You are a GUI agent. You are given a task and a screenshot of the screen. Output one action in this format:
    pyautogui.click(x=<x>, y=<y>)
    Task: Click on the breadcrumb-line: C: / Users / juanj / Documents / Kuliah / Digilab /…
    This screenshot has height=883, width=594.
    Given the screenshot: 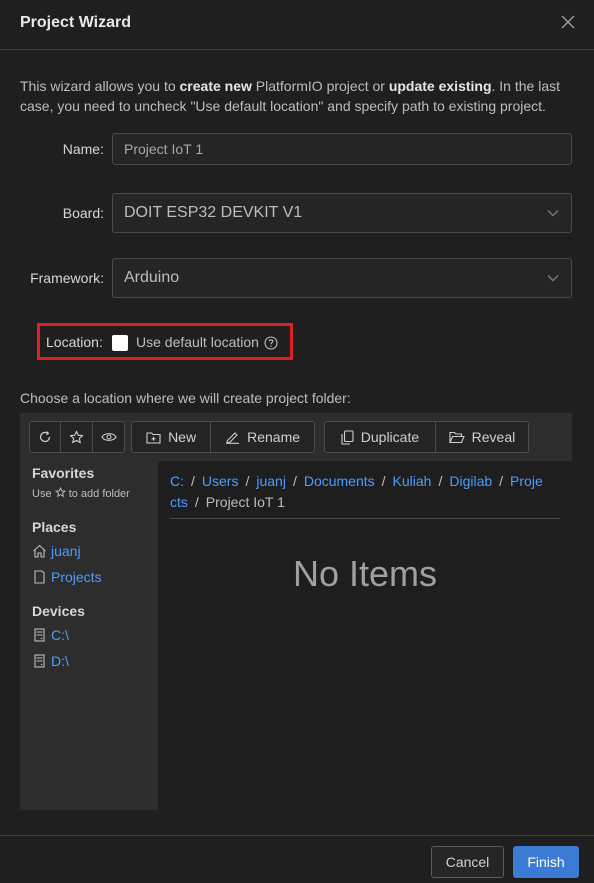 What is the action you would take?
    pyautogui.click(x=365, y=481)
    